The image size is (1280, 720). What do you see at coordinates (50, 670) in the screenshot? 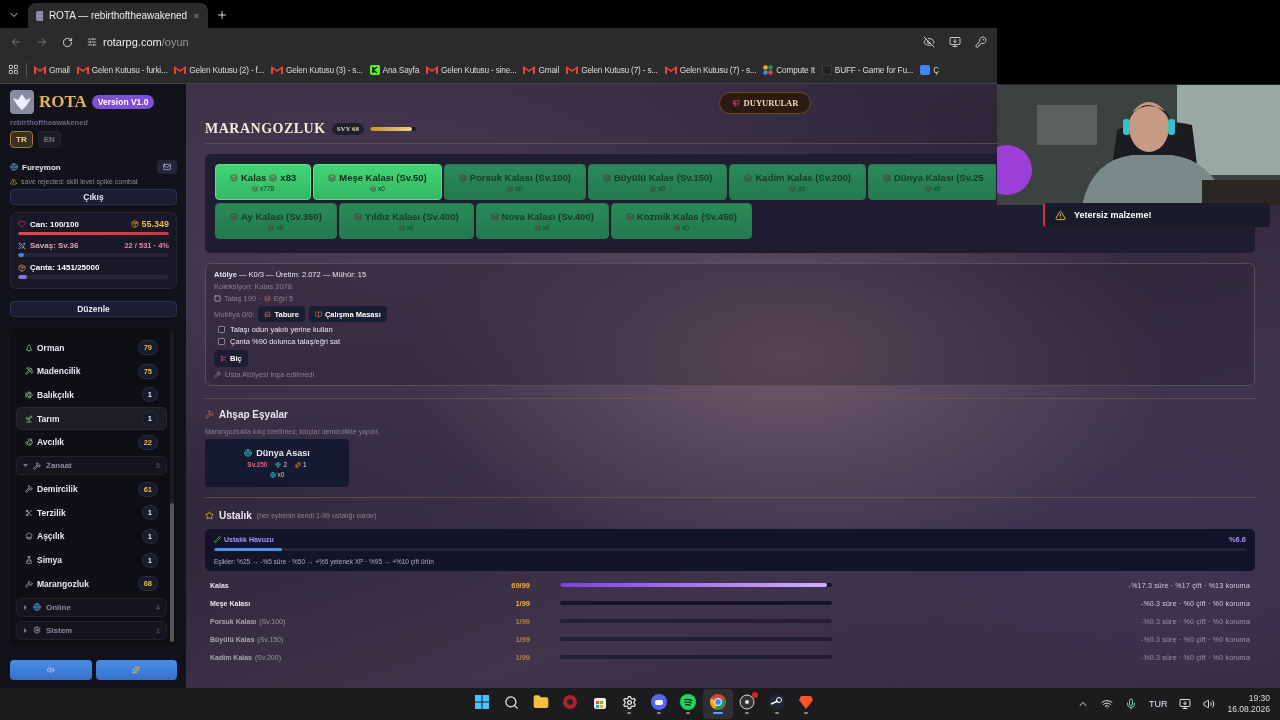
I see `speaker-icon` at bounding box center [50, 670].